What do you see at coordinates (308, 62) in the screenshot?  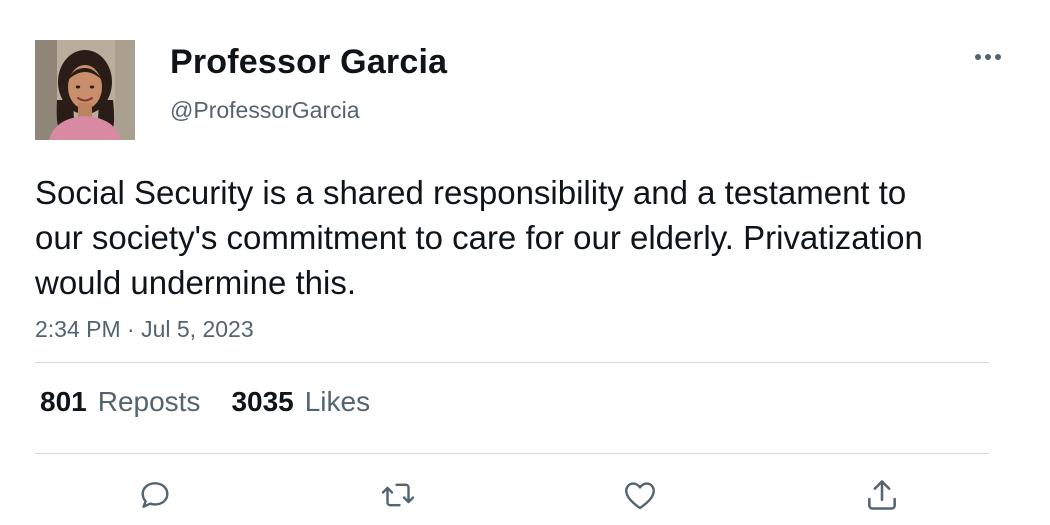 I see `author-display-name: Professor Garcia` at bounding box center [308, 62].